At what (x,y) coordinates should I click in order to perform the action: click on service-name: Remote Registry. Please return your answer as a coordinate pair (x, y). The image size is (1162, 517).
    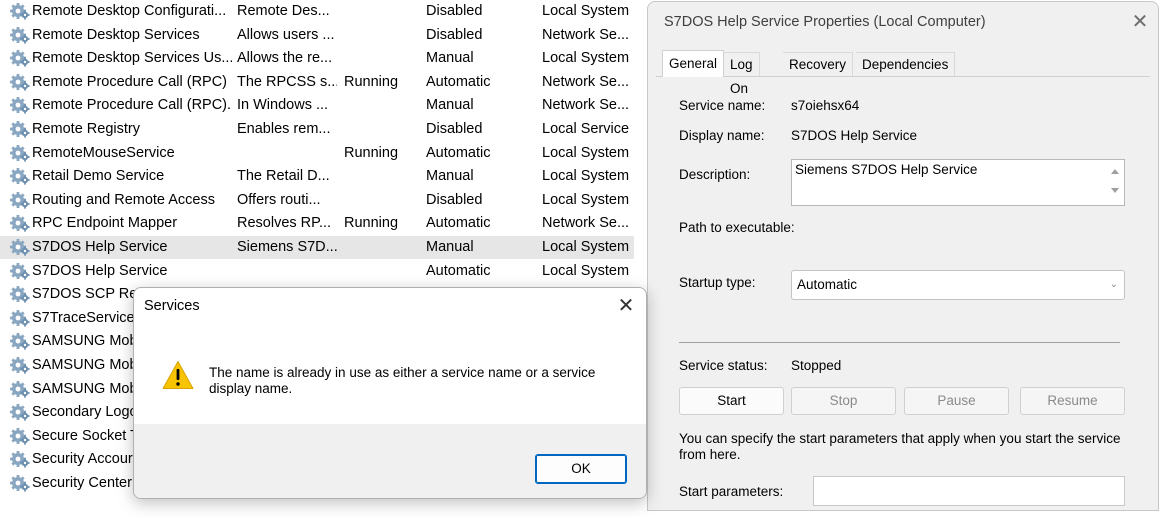
    Looking at the image, I should click on (86, 129).